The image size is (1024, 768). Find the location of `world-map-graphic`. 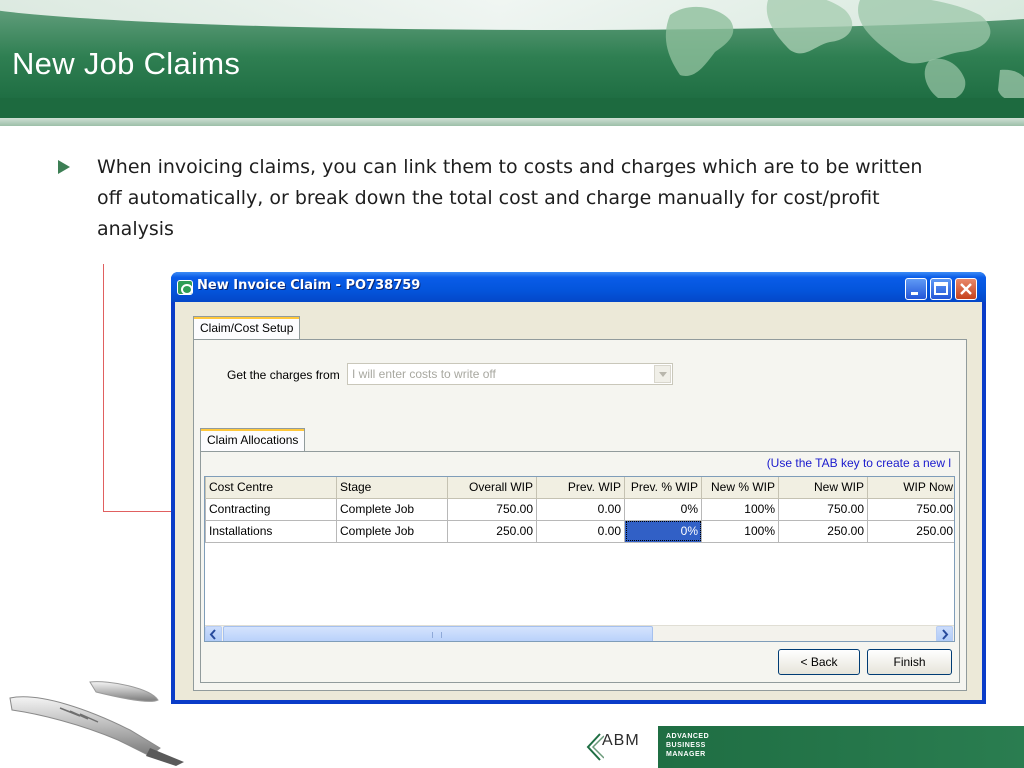

world-map-graphic is located at coordinates (844, 50).